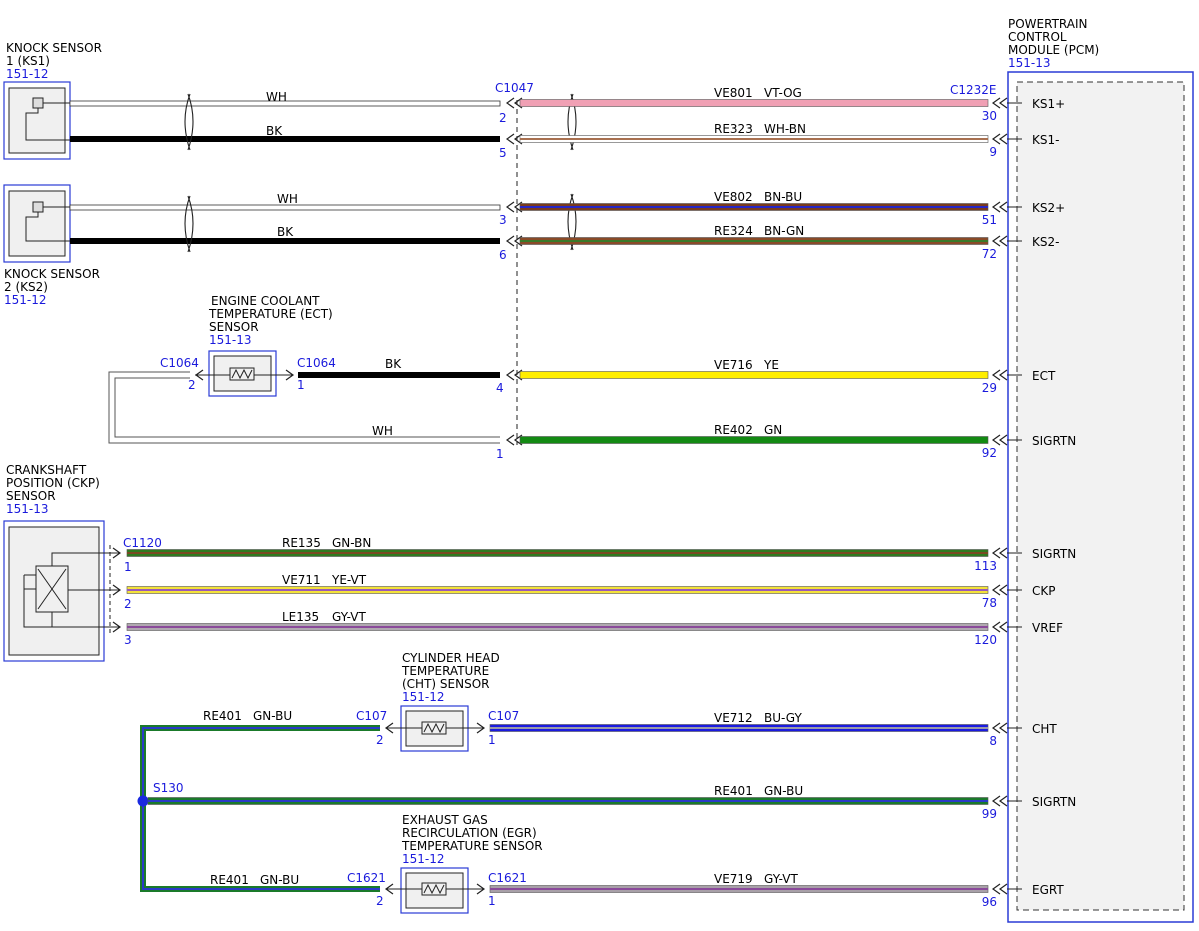  Describe the element at coordinates (142, 543) in the screenshot. I see `ckp-connector-label: C1120` at that location.